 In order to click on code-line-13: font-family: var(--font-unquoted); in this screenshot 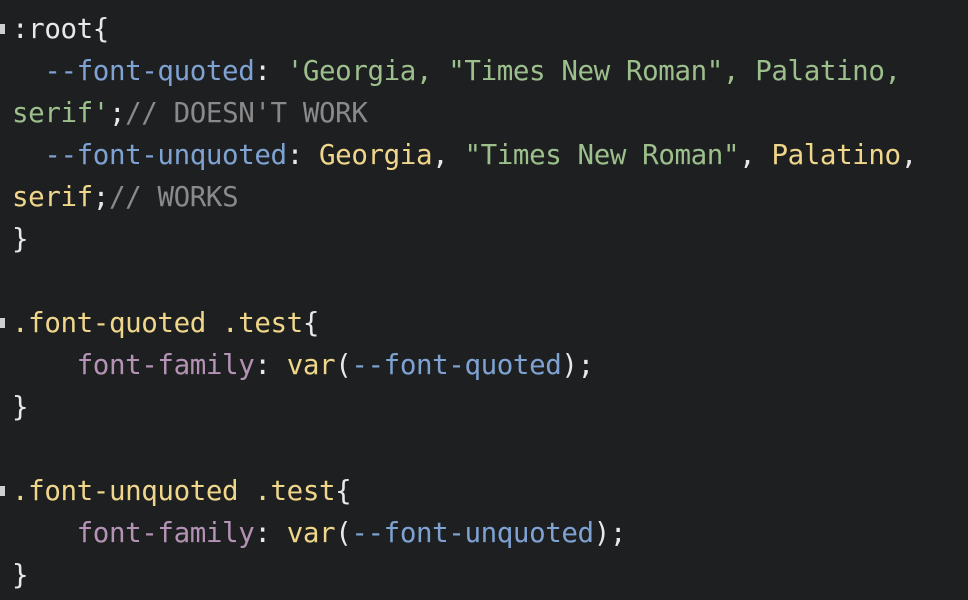, I will do `click(319, 533)`.